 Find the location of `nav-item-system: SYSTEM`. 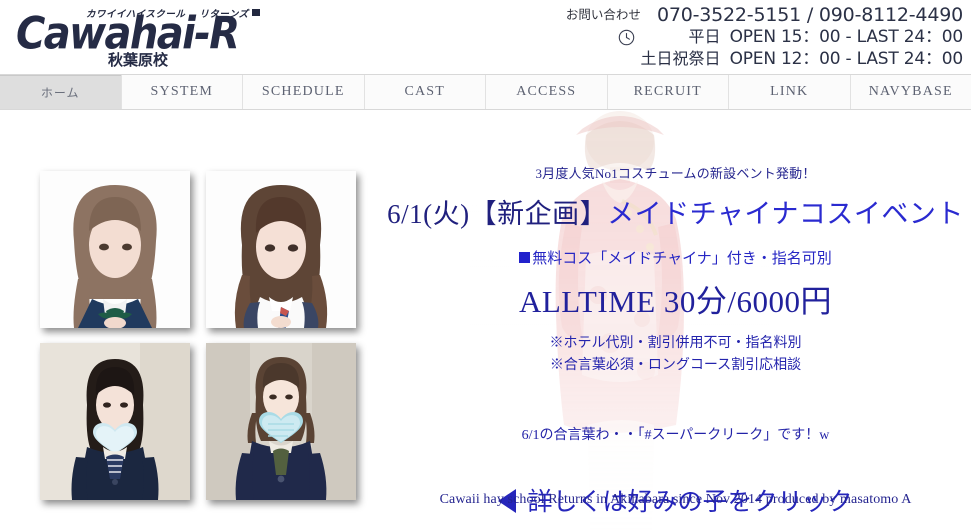

nav-item-system: SYSTEM is located at coordinates (182, 92).